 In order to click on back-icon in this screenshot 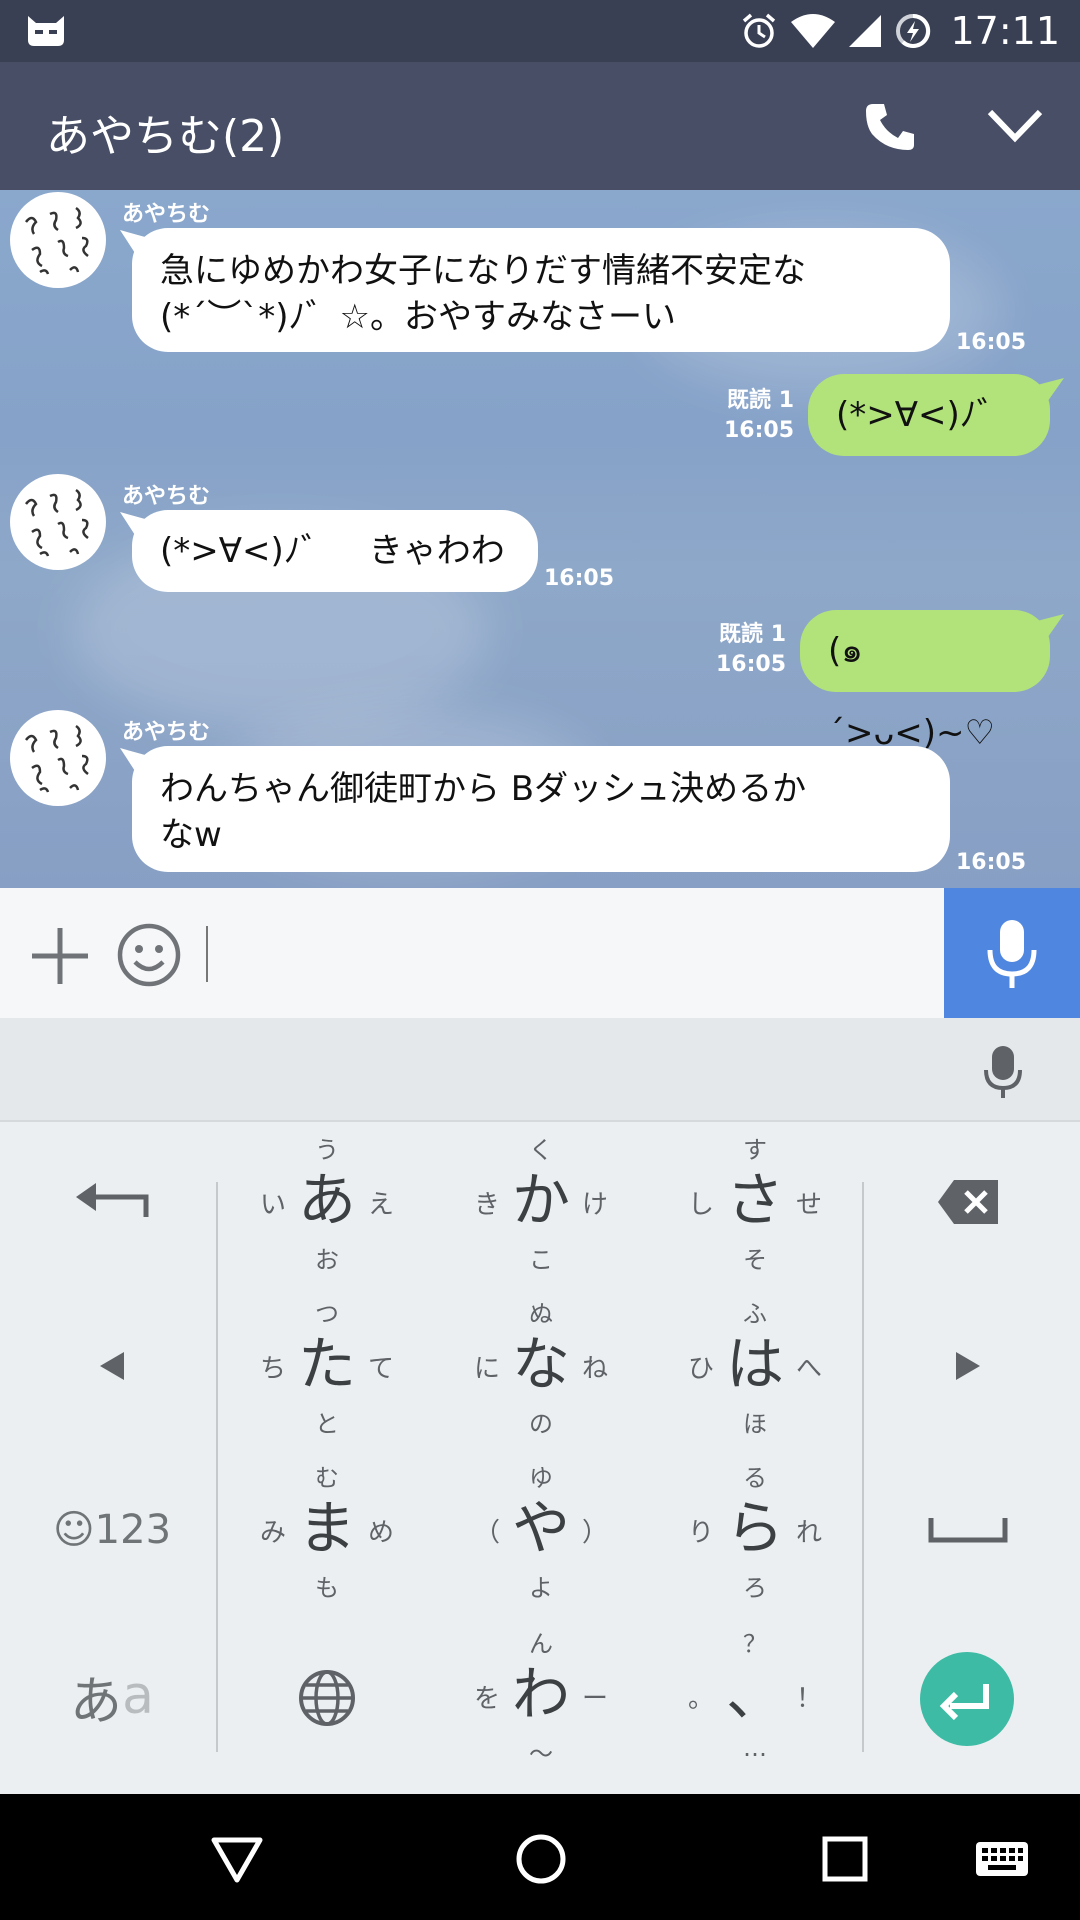, I will do `click(237, 1859)`.